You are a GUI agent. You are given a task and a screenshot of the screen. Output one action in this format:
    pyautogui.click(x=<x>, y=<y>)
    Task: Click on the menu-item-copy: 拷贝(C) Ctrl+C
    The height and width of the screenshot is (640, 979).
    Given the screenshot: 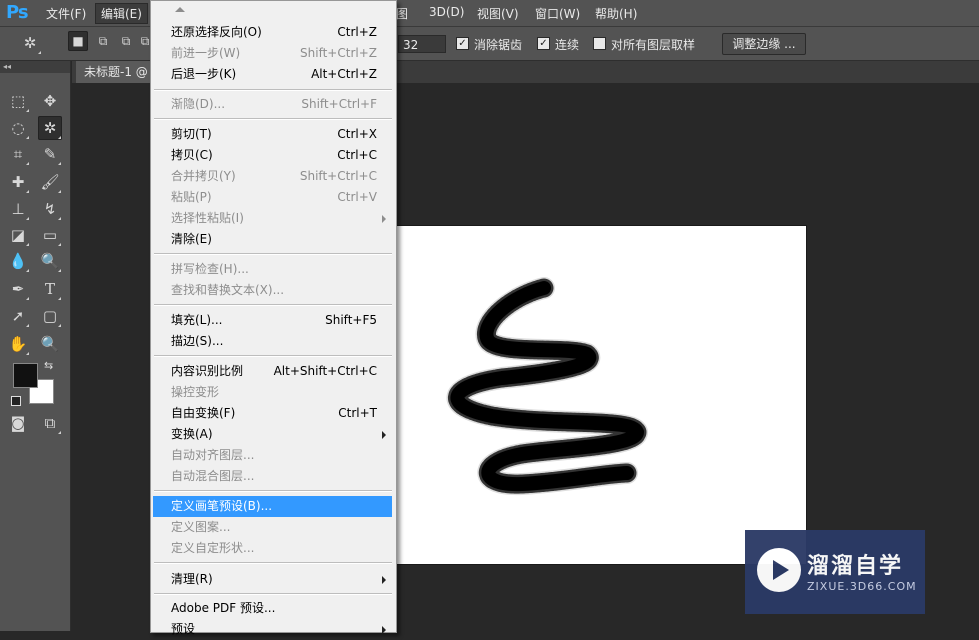 What is the action you would take?
    pyautogui.click(x=272, y=155)
    